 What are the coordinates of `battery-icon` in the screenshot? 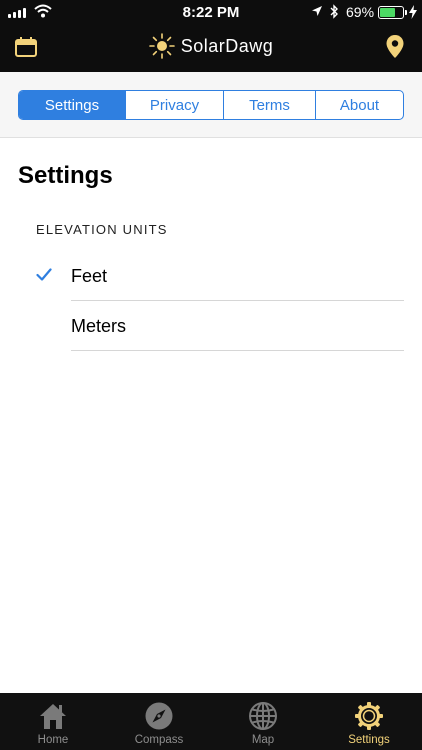 It's located at (391, 12).